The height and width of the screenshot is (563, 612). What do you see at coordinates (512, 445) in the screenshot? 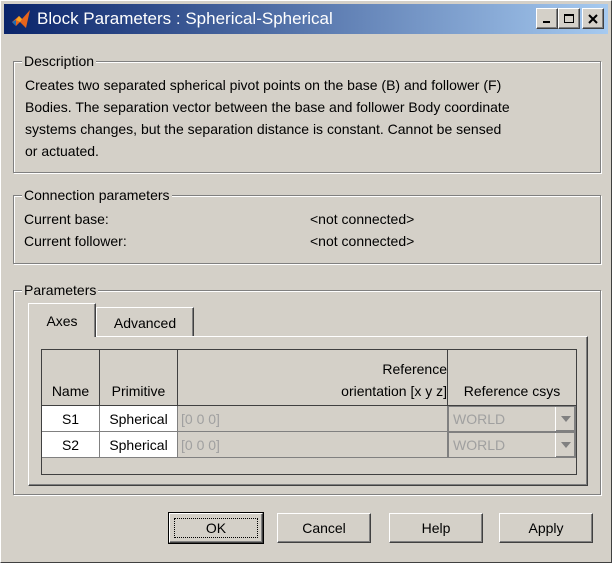
I see `row2-csys-select: WORLD` at bounding box center [512, 445].